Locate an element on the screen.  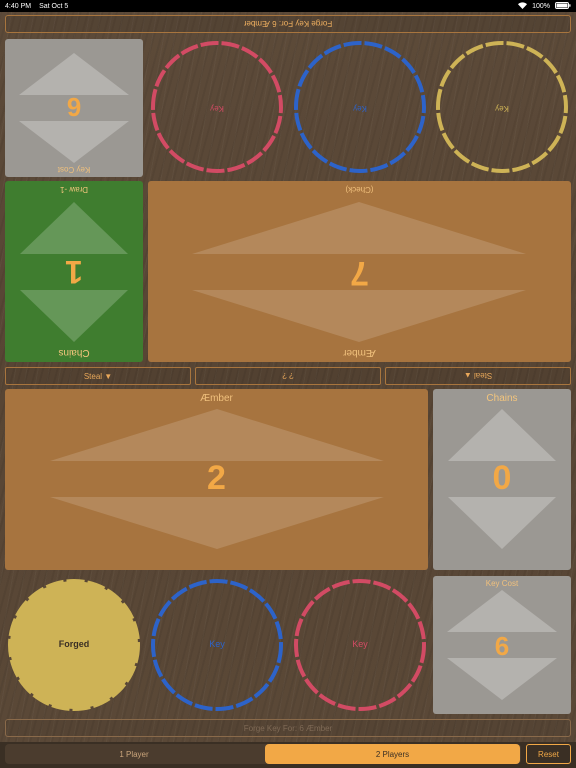
top-chains-label: Chains is located at coordinates (74, 352).